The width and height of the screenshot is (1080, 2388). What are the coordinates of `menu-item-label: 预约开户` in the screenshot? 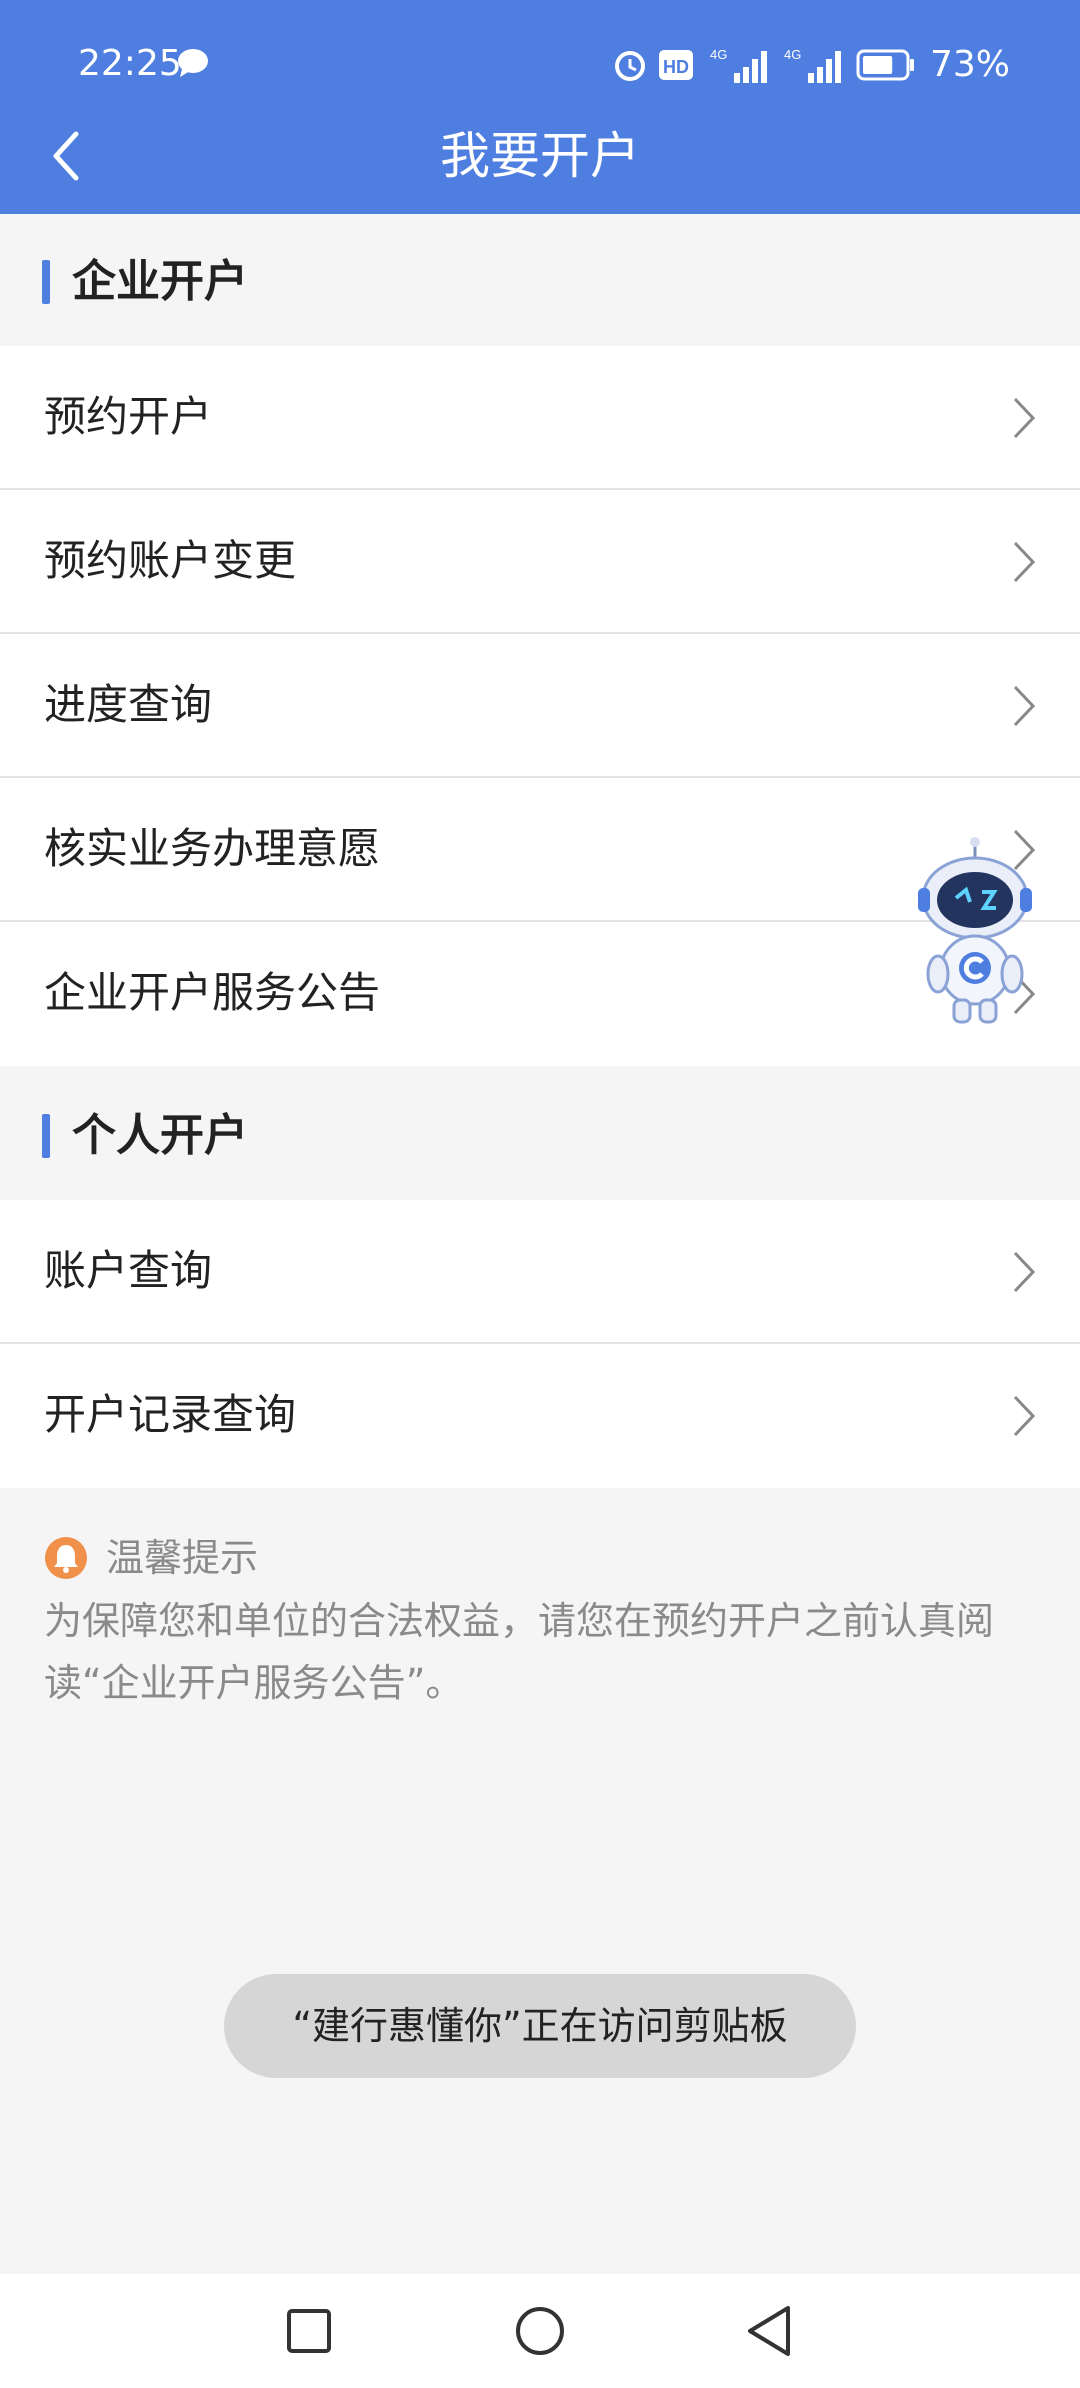 It's located at (128, 416).